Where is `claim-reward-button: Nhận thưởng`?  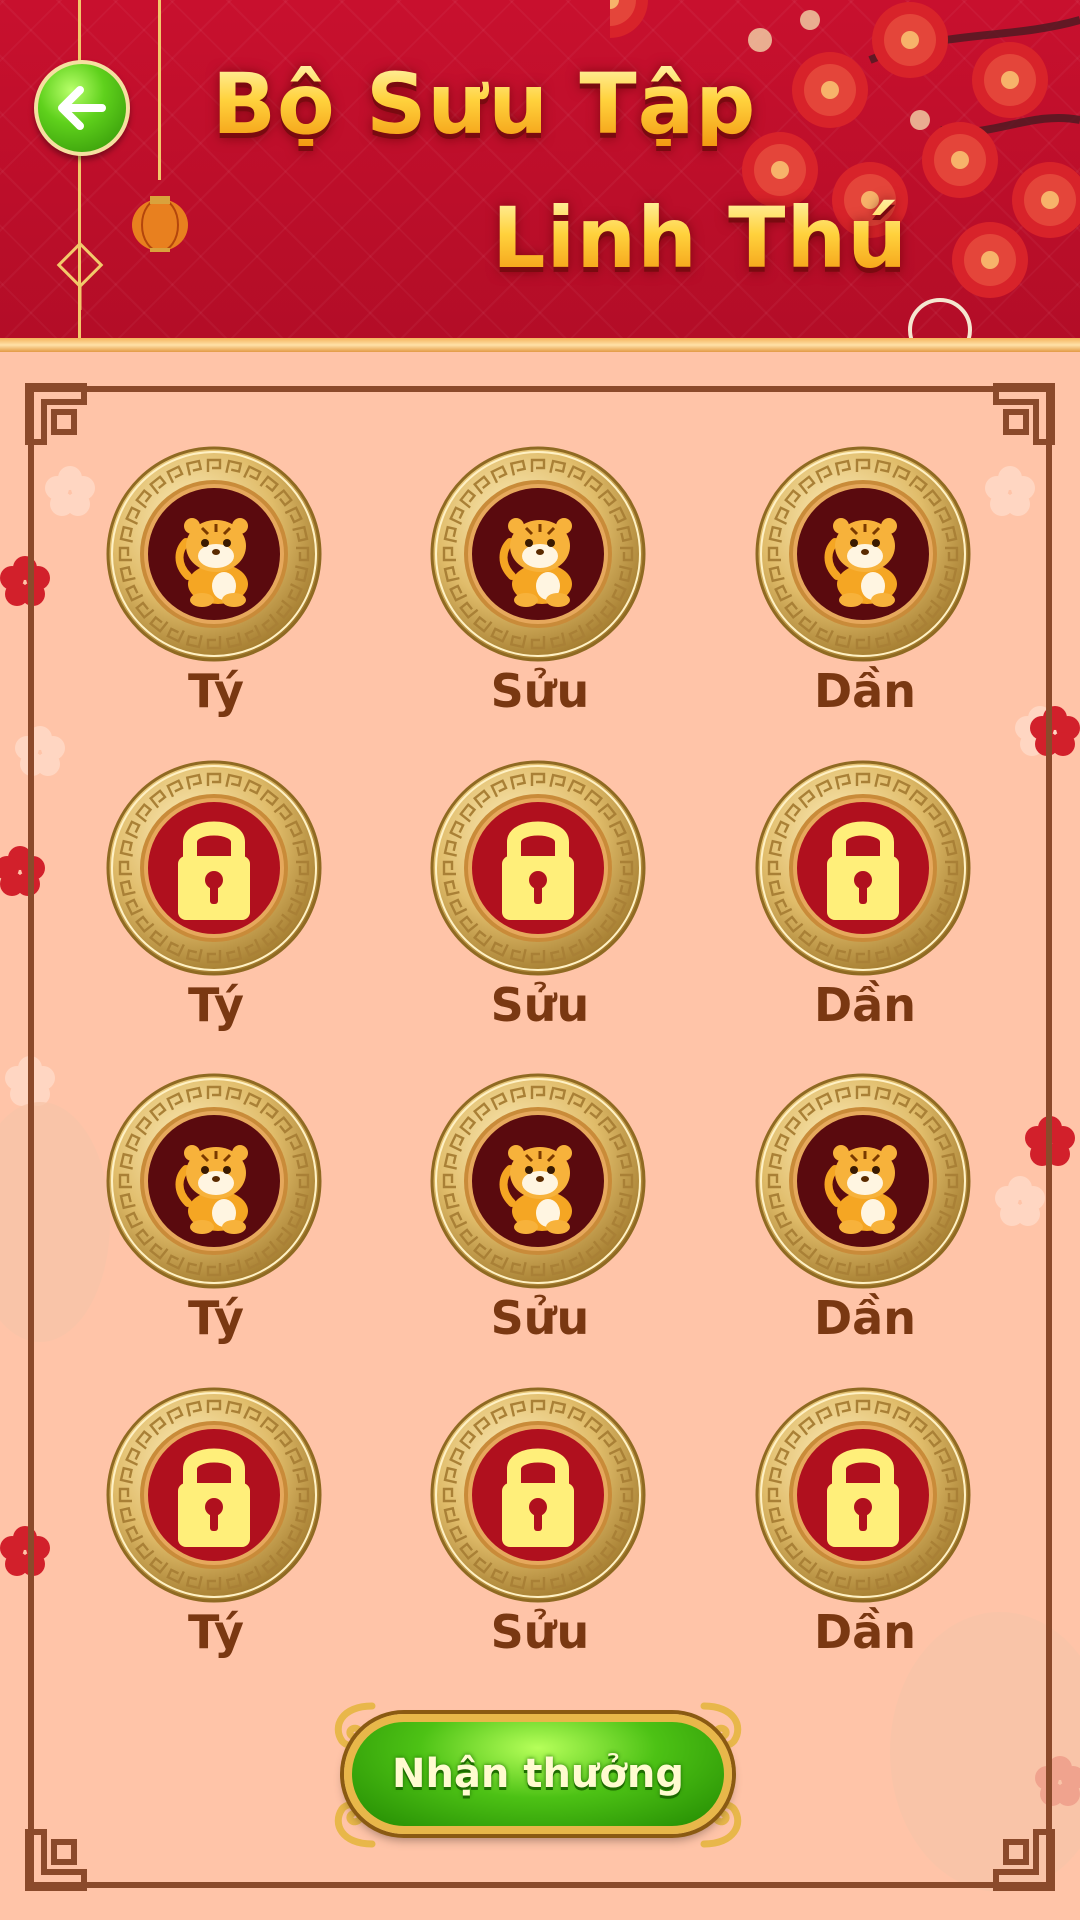 claim-reward-button: Nhận thưởng is located at coordinates (538, 1774).